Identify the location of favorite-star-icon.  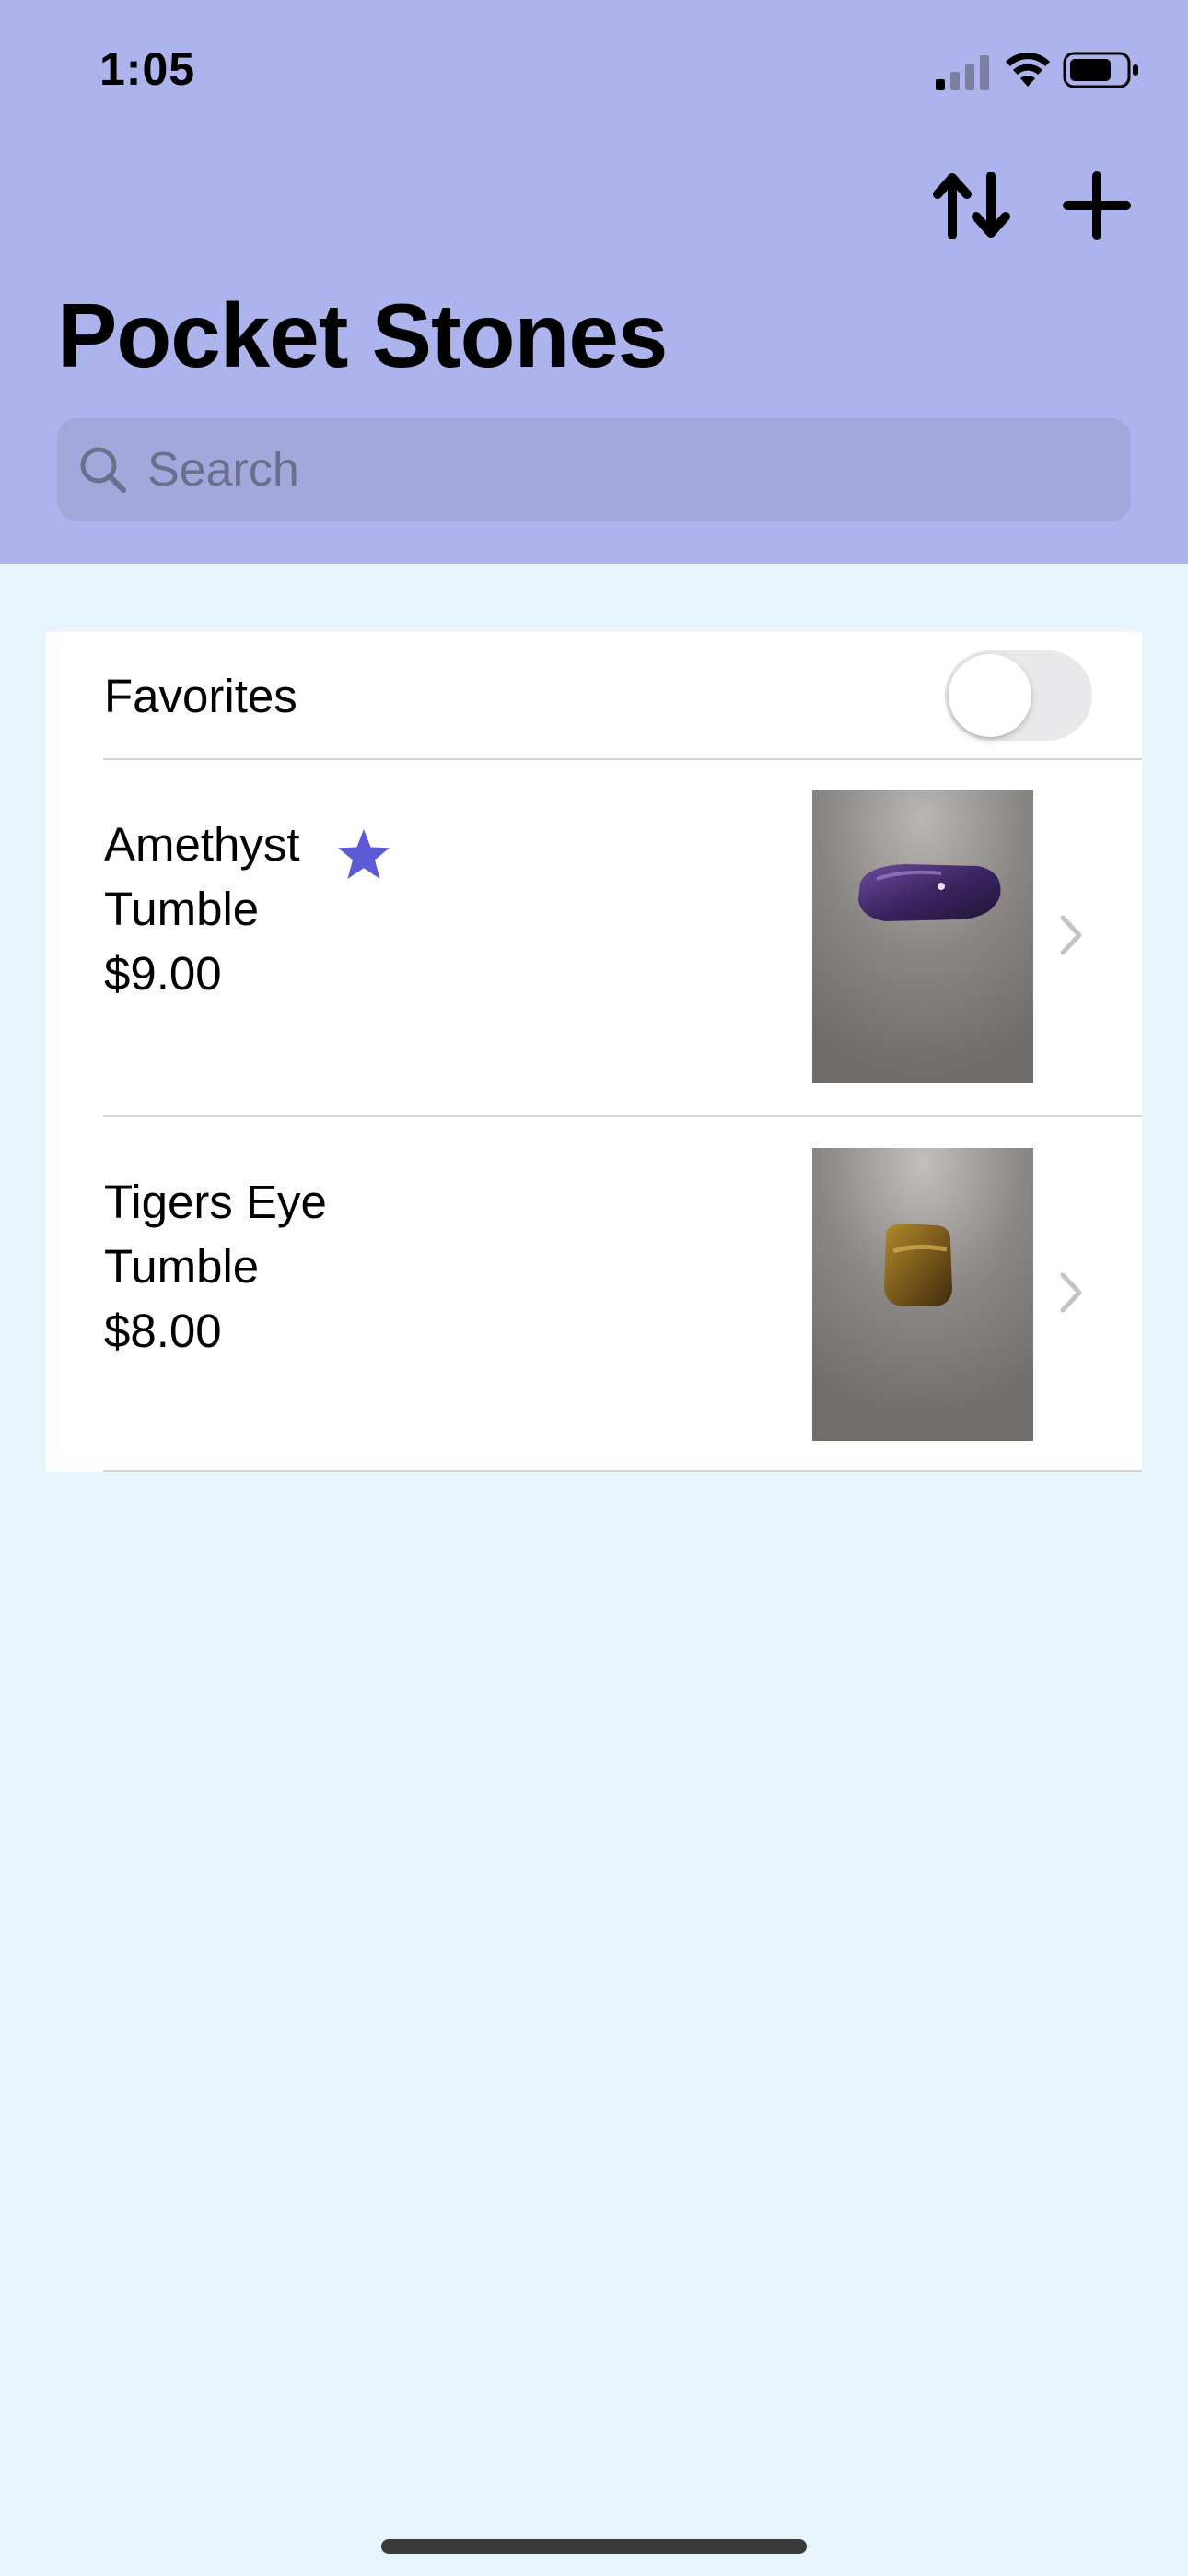
(364, 854).